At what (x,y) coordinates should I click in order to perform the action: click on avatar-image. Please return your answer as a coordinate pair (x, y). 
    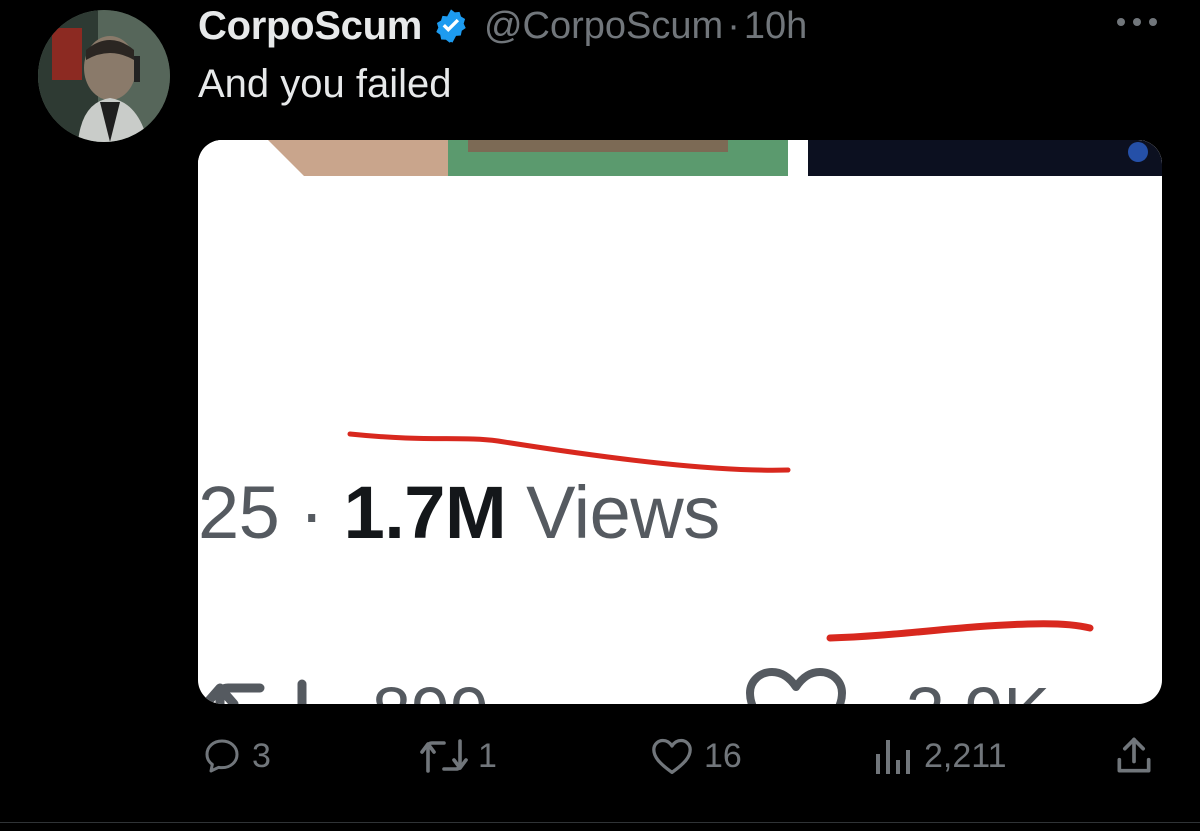
    Looking at the image, I should click on (104, 76).